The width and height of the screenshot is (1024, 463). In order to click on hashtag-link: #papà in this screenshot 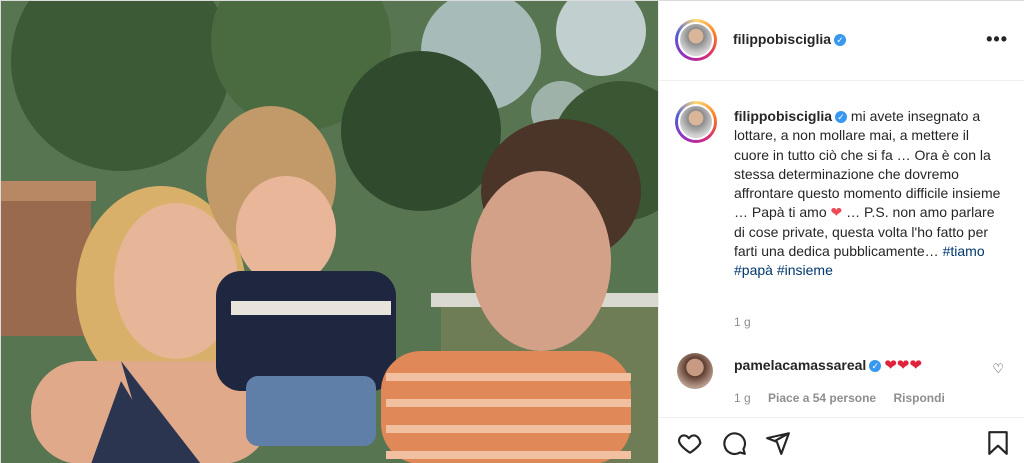, I will do `click(753, 270)`.